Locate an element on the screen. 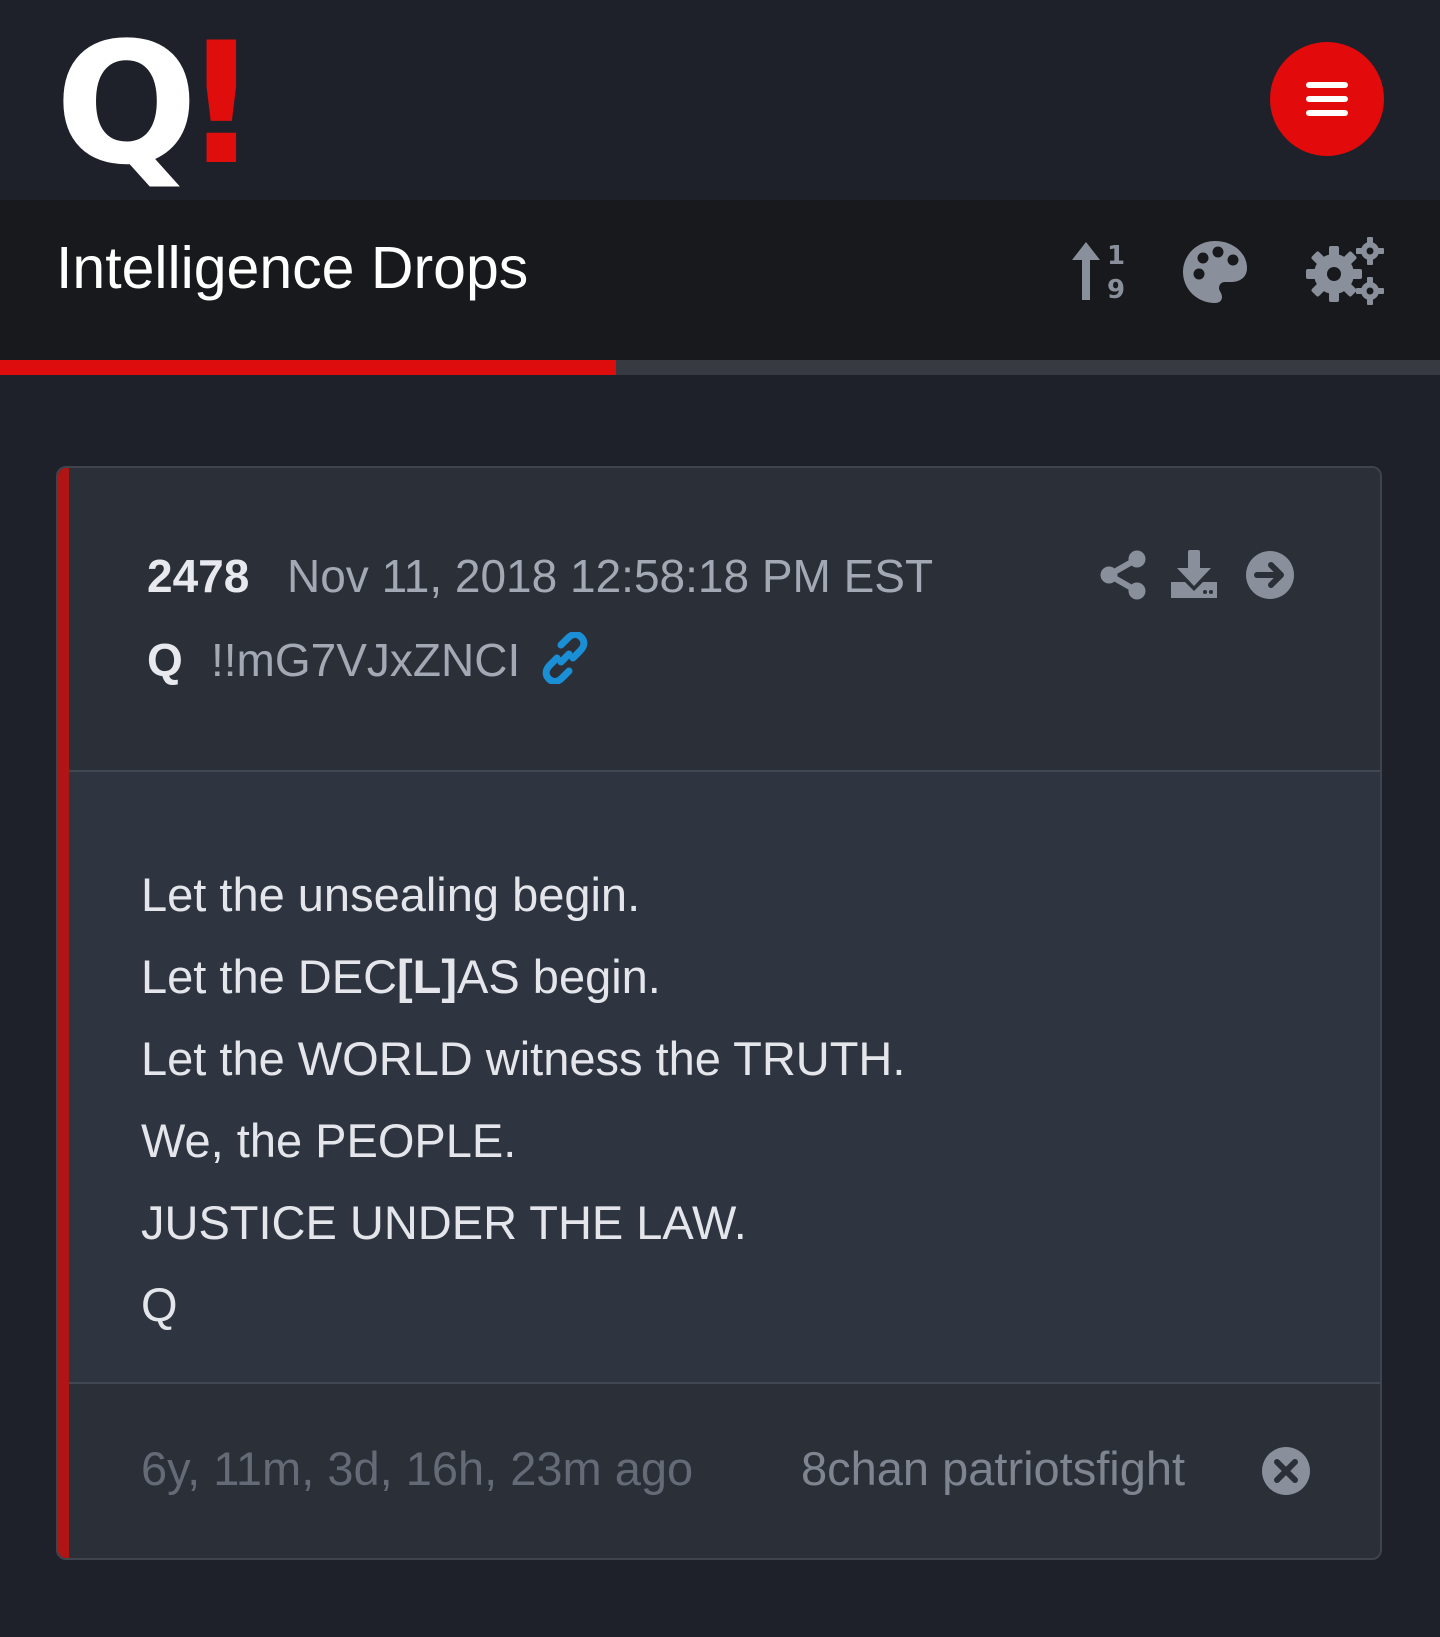 The width and height of the screenshot is (1440, 1637). gears-icon is located at coordinates (1345, 271).